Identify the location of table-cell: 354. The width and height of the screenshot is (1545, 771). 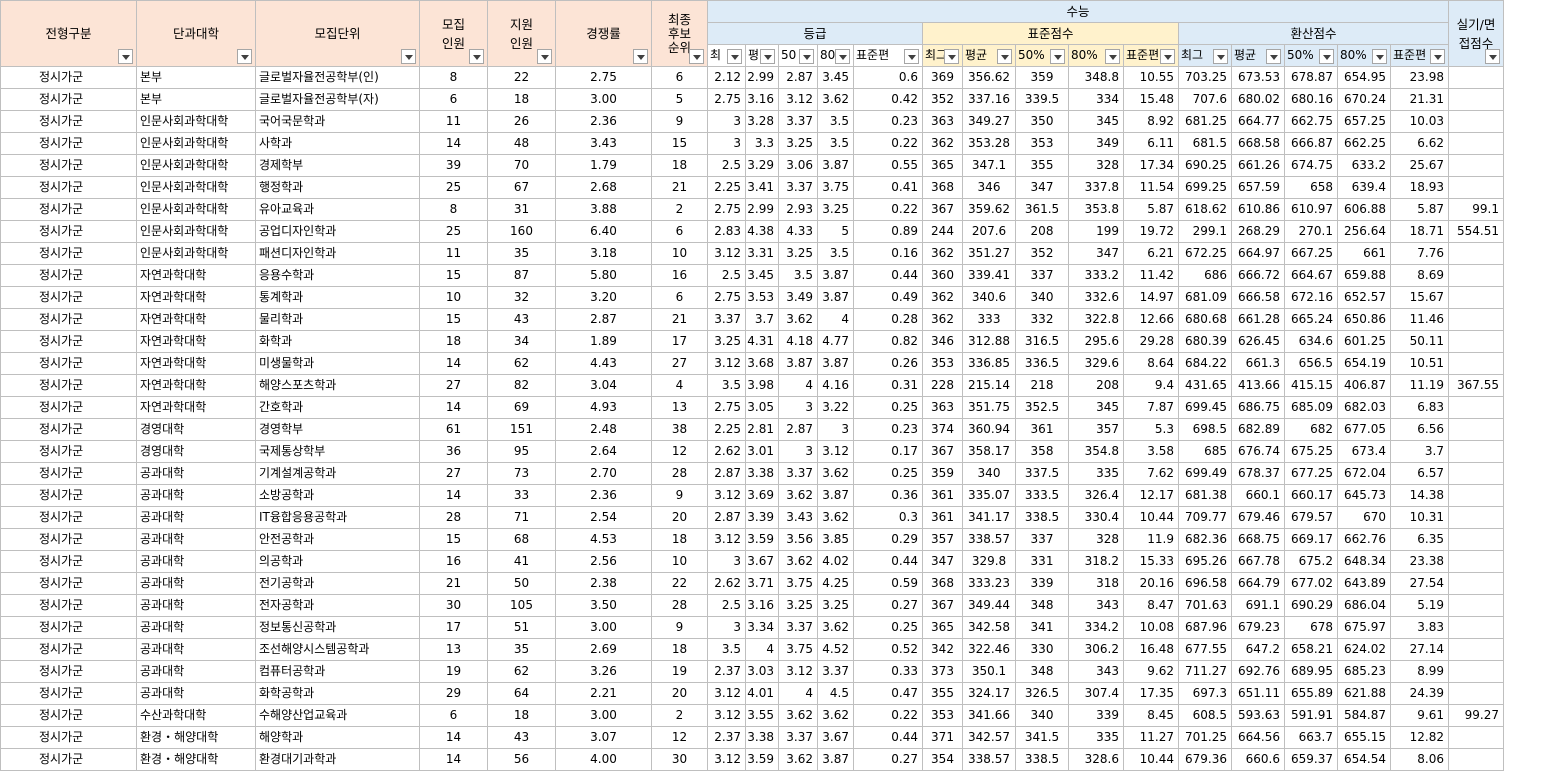
(942, 759).